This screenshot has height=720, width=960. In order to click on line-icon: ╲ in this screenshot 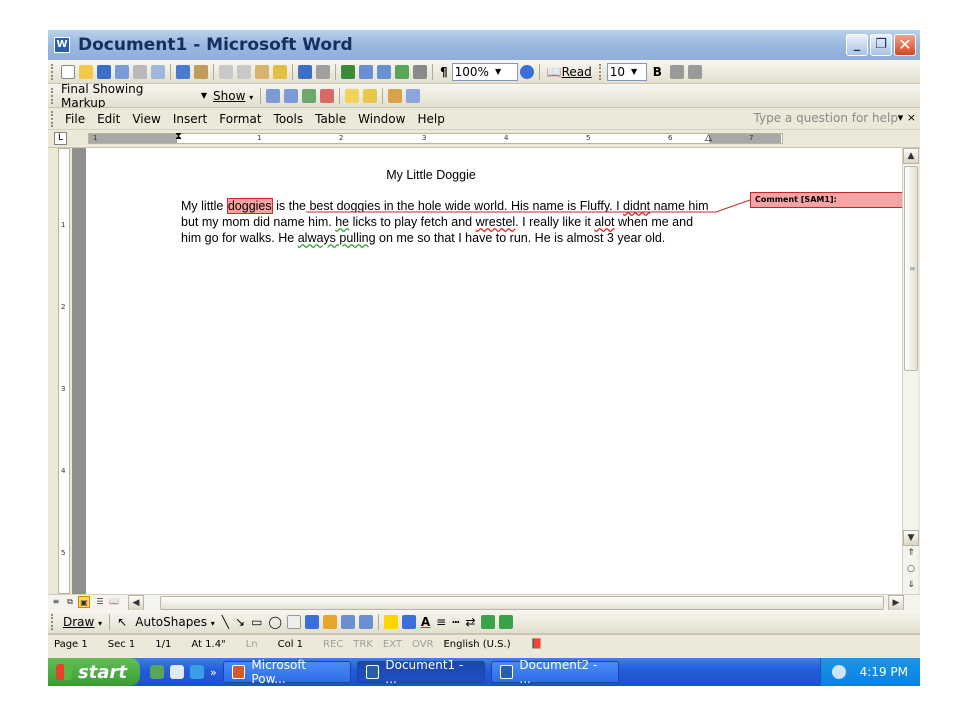, I will do `click(225, 622)`.